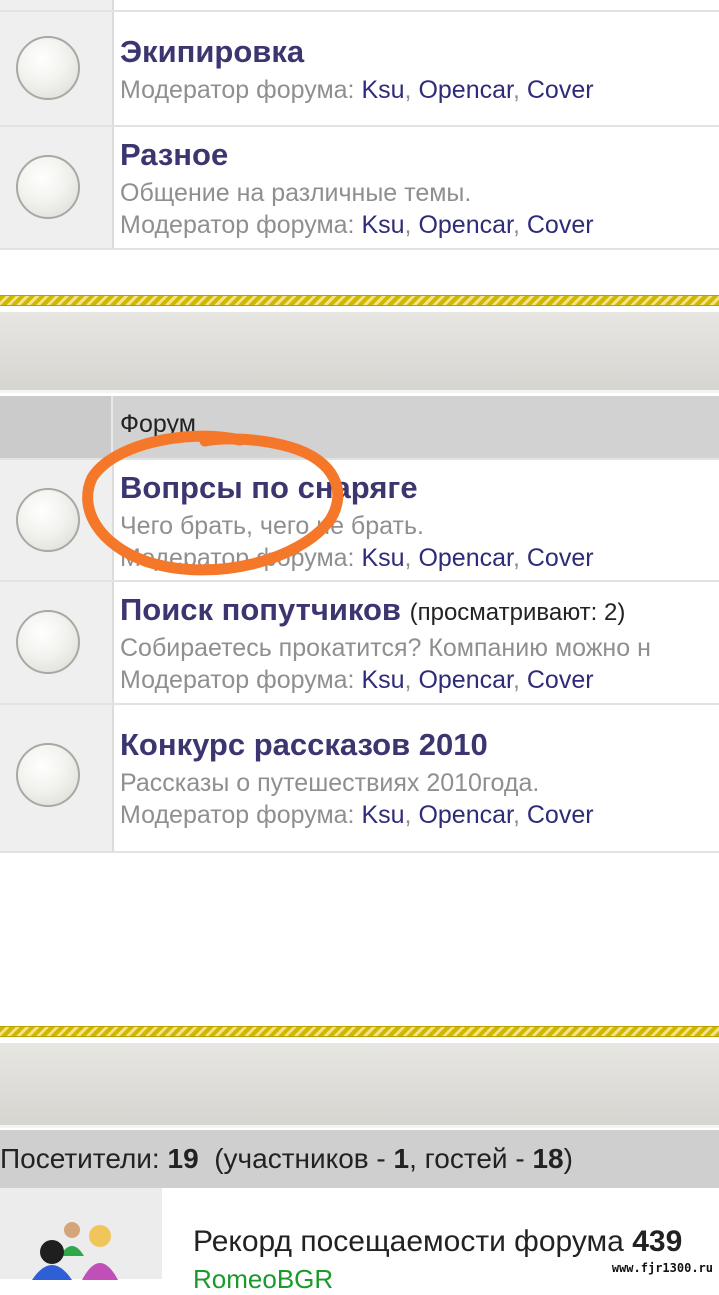 This screenshot has width=719, height=1295. Describe the element at coordinates (657, 1241) in the screenshot. I see `record-value: 439` at that location.